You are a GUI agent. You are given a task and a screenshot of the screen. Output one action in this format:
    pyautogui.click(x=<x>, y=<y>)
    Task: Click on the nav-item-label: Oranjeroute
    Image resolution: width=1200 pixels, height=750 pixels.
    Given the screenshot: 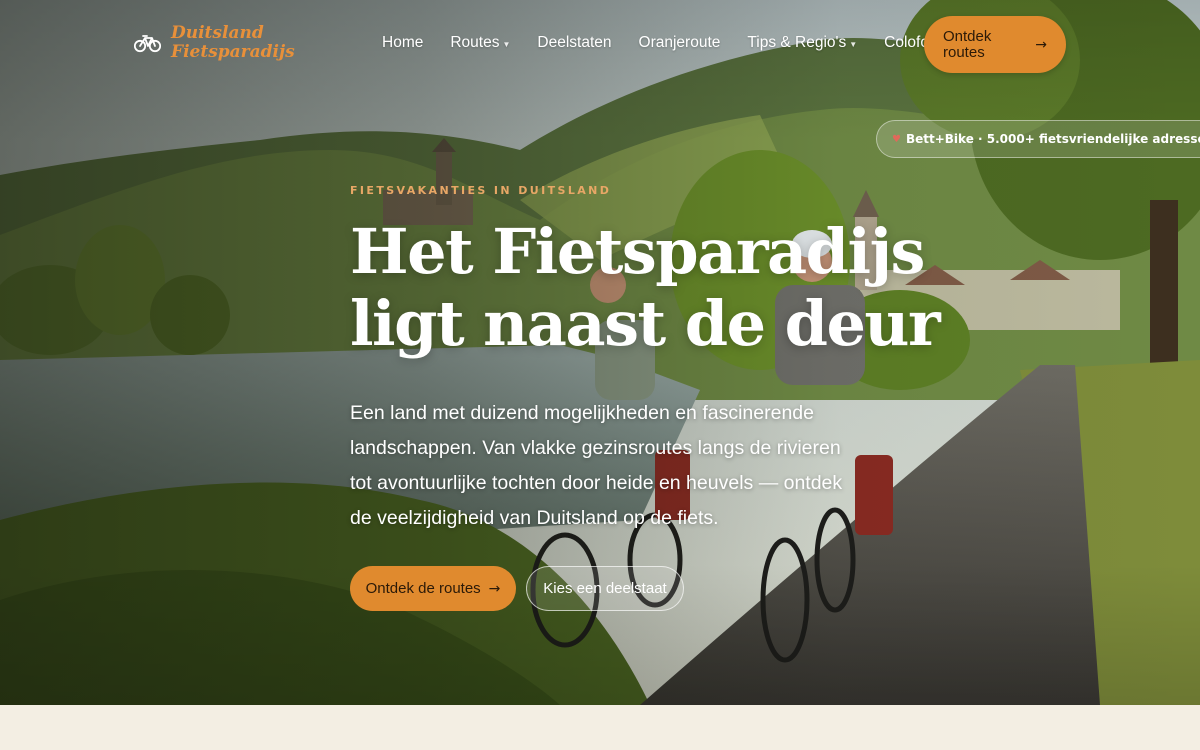 What is the action you would take?
    pyautogui.click(x=679, y=42)
    